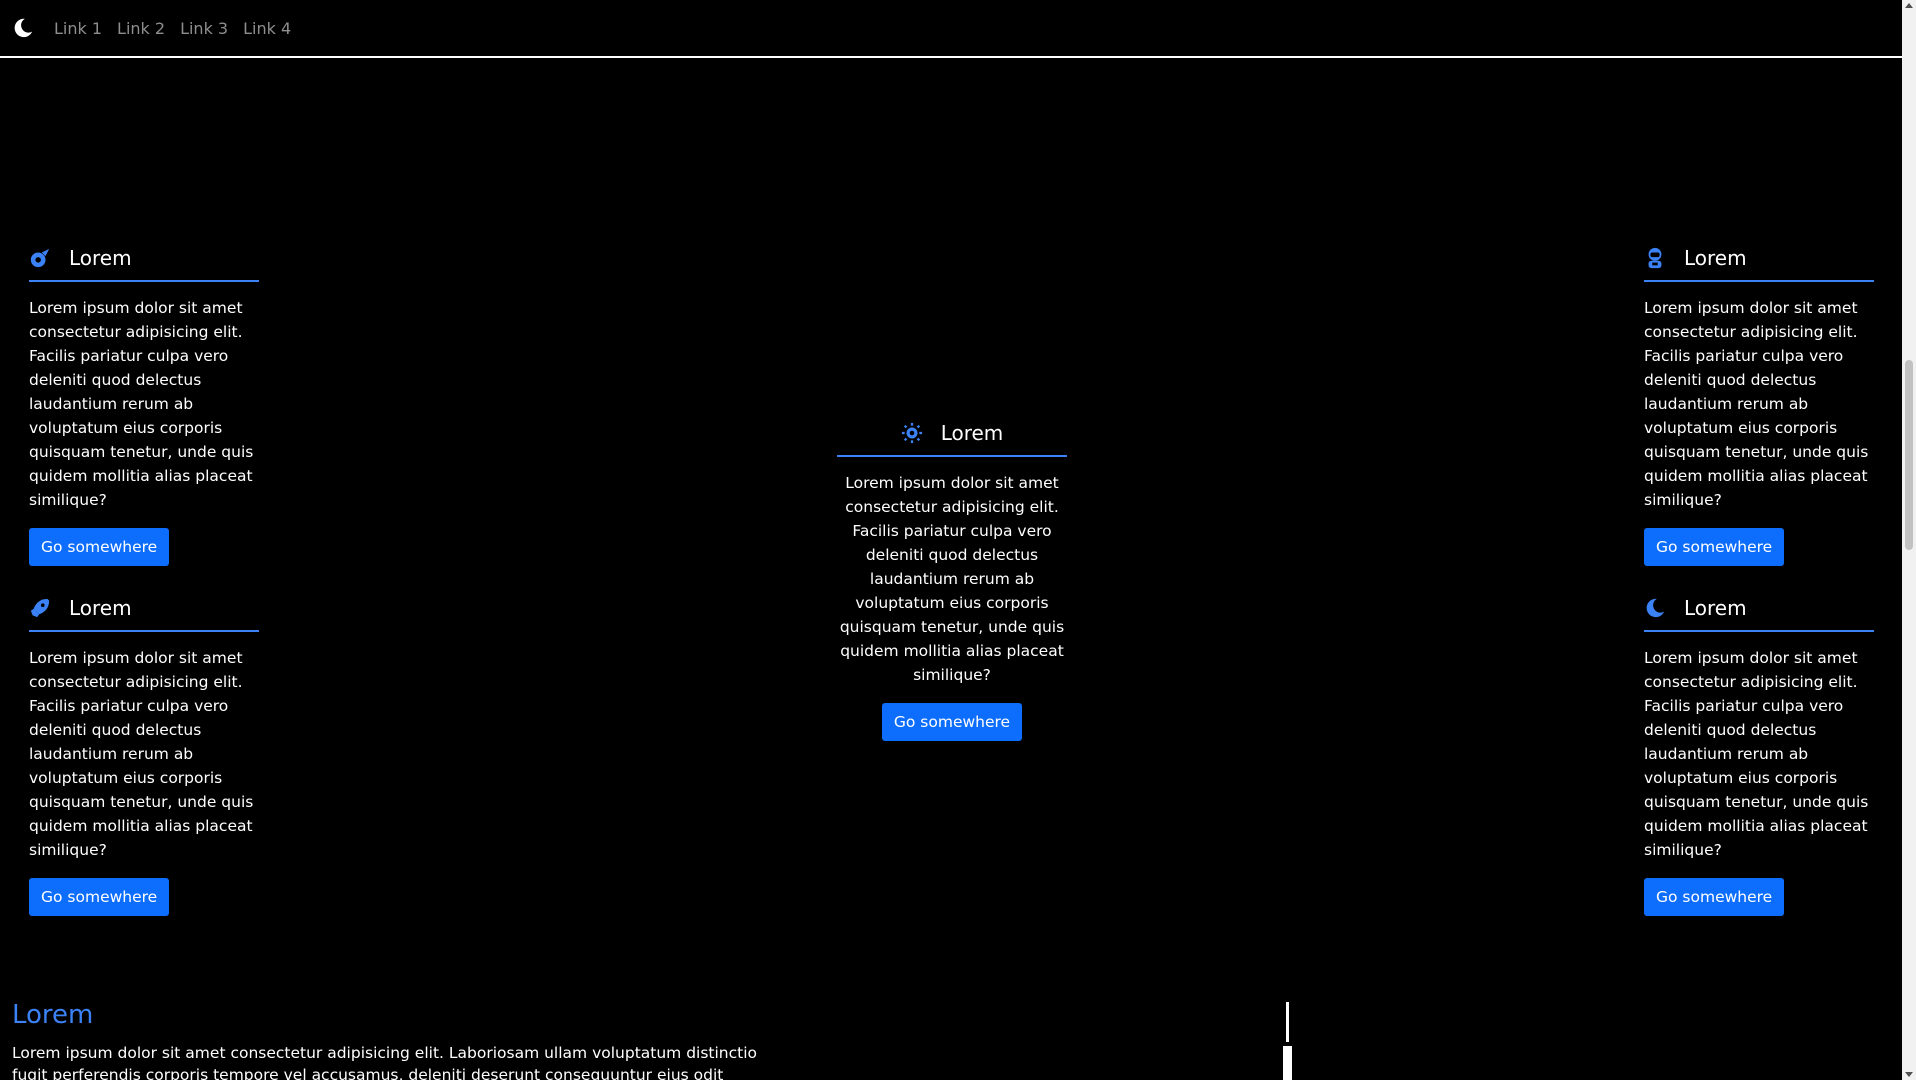 The height and width of the screenshot is (1080, 1916). I want to click on rocket-icon, so click(40, 608).